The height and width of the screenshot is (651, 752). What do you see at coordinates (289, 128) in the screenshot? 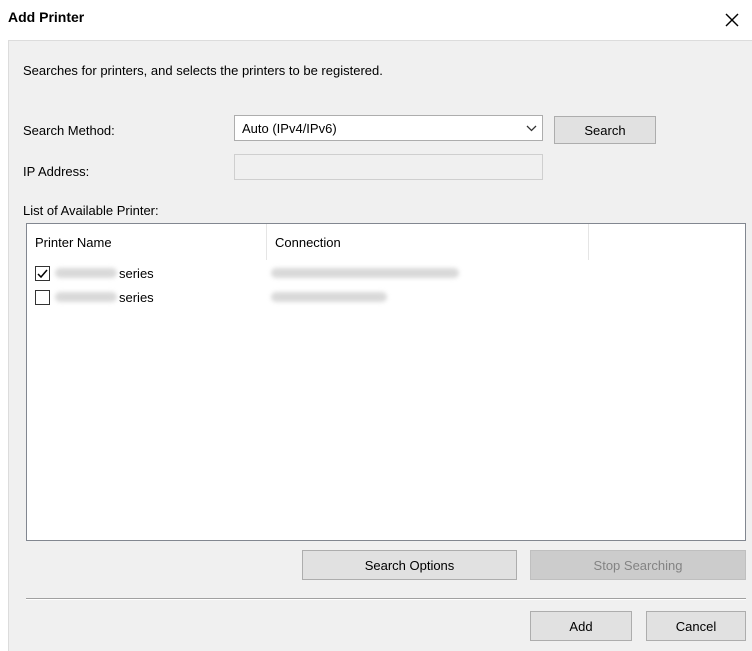
I see `search-method-value: Auto (IPv4/IPv6)` at bounding box center [289, 128].